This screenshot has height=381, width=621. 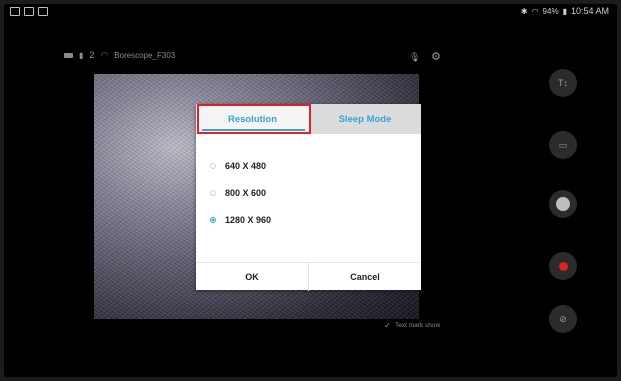 I want to click on resolution-option-800: 800 X 600, so click(x=240, y=192).